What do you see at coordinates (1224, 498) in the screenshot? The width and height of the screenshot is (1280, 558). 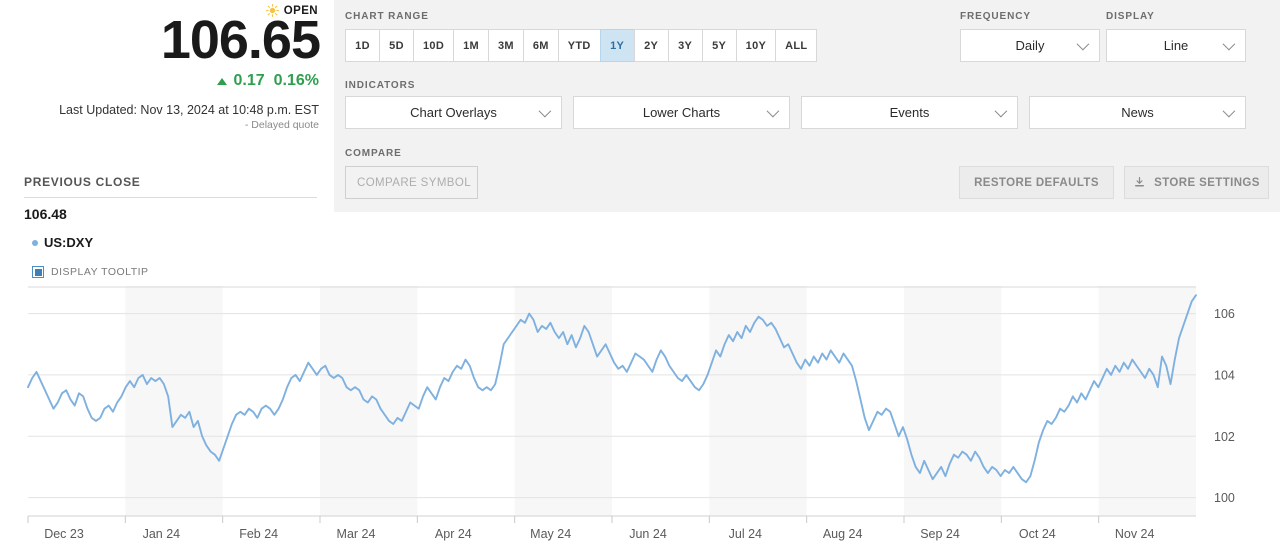 I see `y-axis-tick-label: 100` at bounding box center [1224, 498].